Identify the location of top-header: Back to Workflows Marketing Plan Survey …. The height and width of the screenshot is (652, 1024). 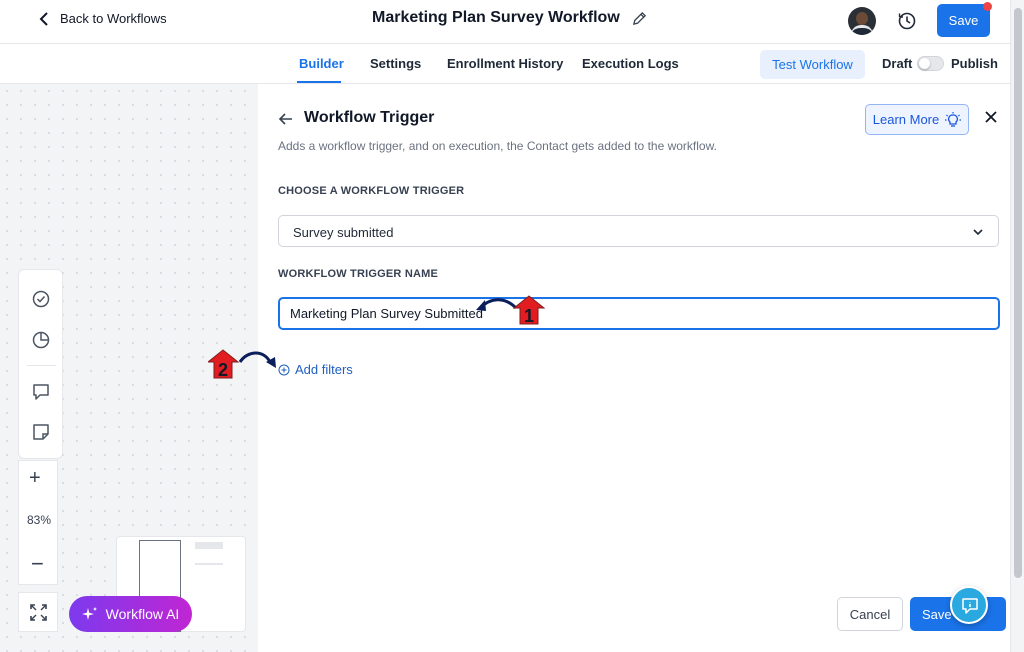
(505, 22).